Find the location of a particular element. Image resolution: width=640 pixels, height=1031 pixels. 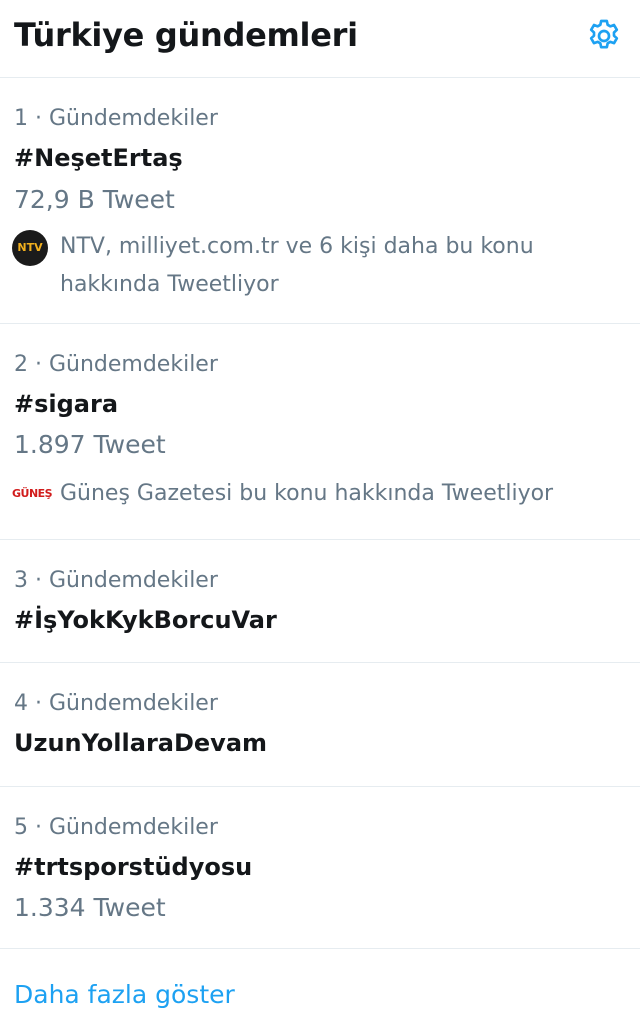

trend-meta: 2 · Gündemdekiler is located at coordinates (116, 364).